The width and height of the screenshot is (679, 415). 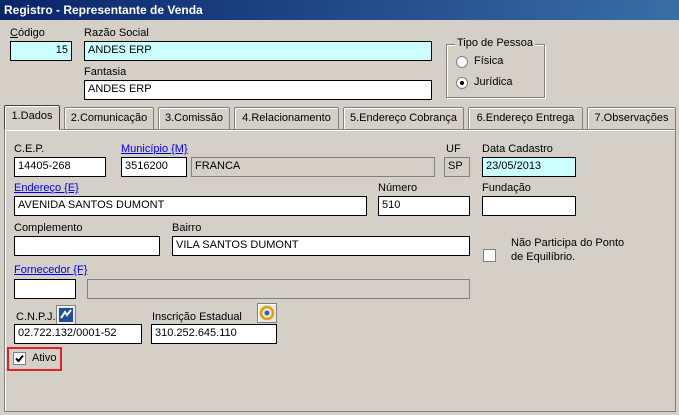 What do you see at coordinates (457, 167) in the screenshot?
I see `uf-field: SP` at bounding box center [457, 167].